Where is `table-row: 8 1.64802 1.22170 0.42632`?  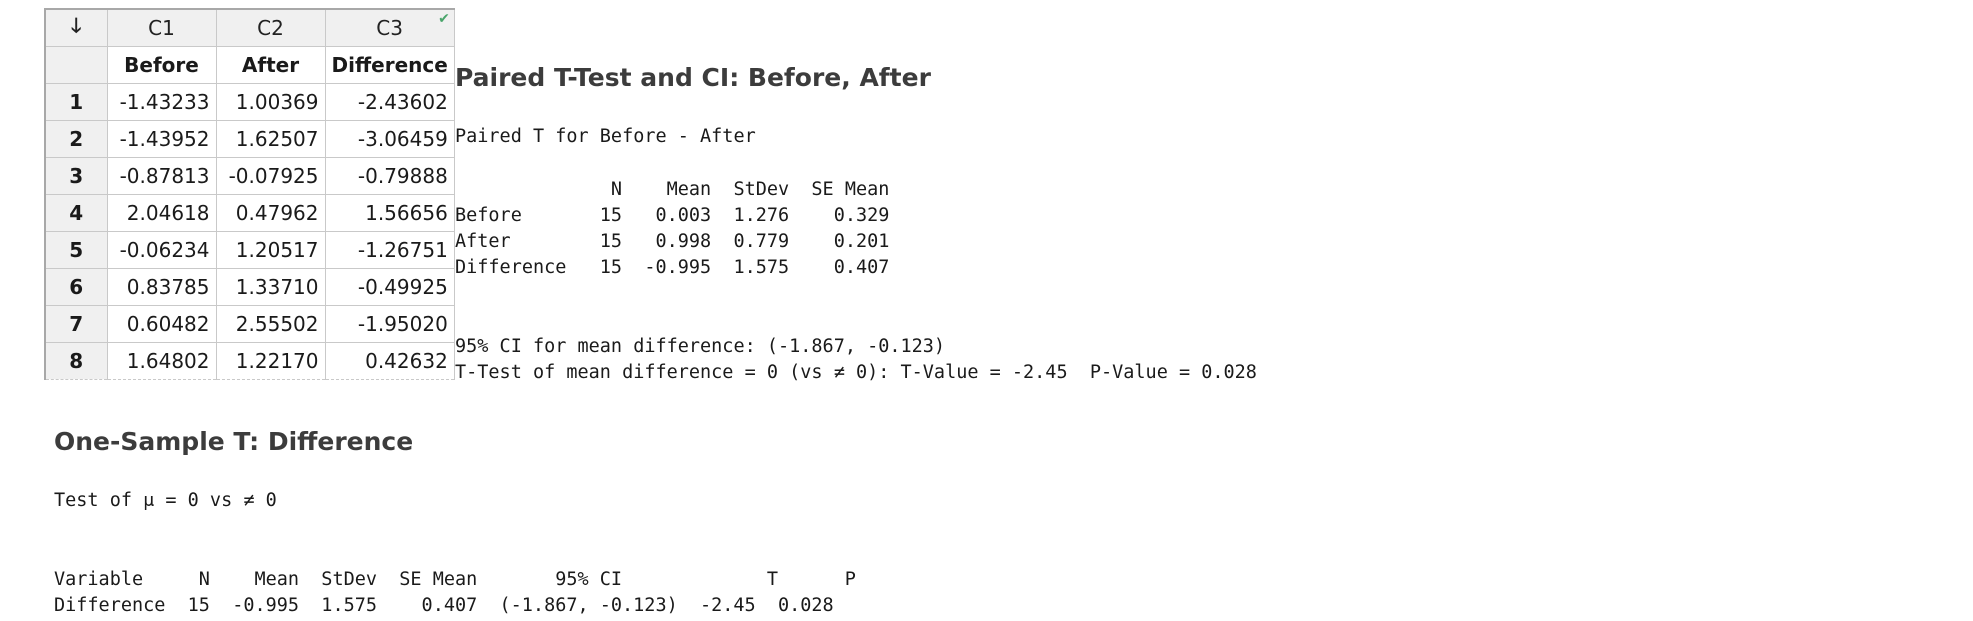 table-row: 8 1.64802 1.22170 0.42632 is located at coordinates (249, 360).